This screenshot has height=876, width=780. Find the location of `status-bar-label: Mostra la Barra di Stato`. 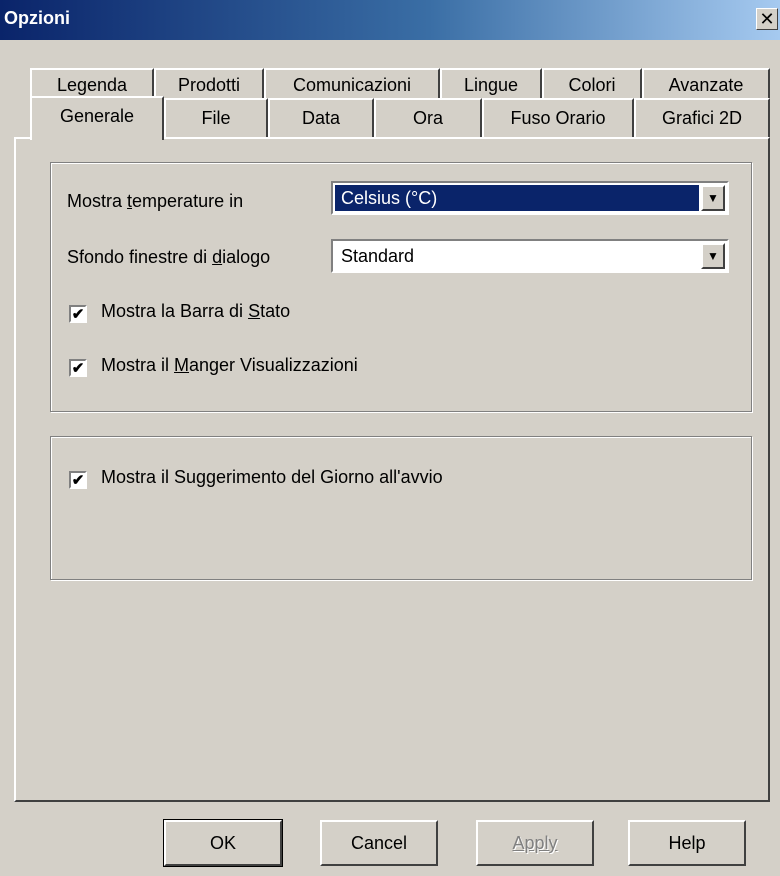

status-bar-label: Mostra la Barra di Stato is located at coordinates (195, 311).